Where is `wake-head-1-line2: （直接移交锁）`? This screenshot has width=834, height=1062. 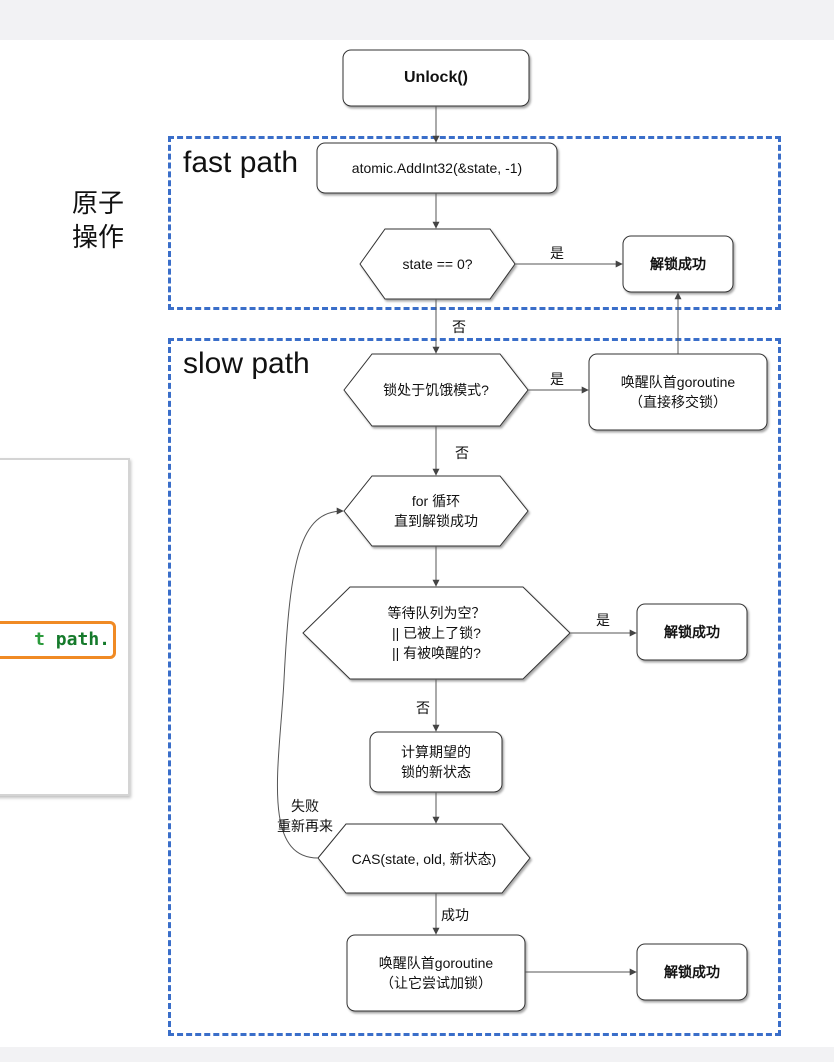 wake-head-1-line2: （直接移交锁） is located at coordinates (678, 402).